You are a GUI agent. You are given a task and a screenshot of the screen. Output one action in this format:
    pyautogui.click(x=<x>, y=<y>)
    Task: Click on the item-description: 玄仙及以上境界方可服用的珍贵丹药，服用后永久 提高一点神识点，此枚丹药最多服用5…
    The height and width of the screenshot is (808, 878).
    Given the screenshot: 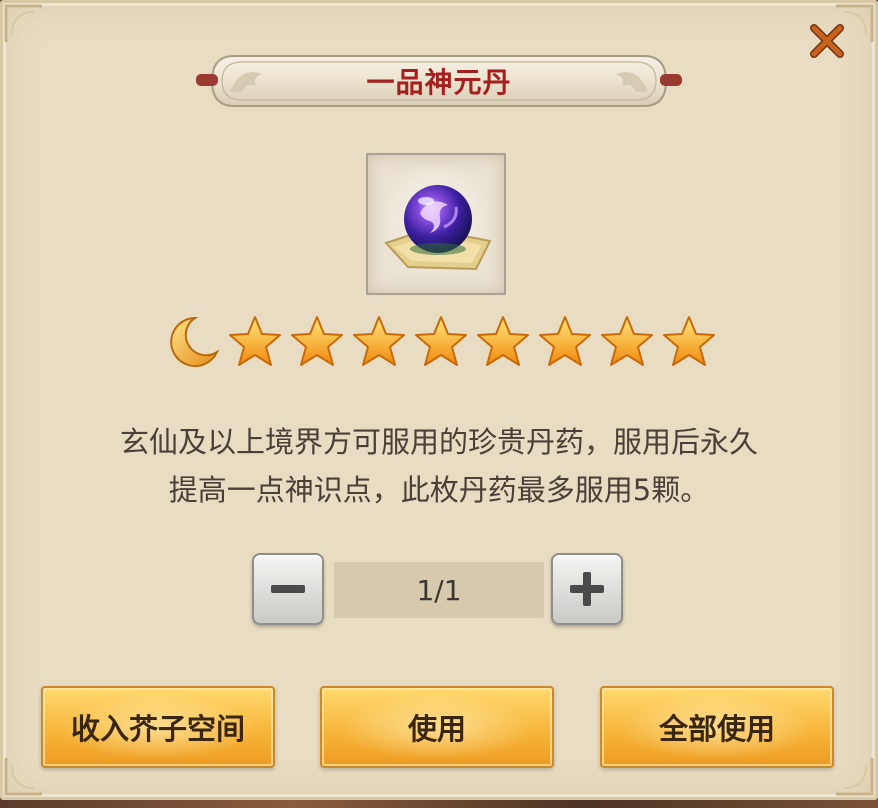 What is the action you would take?
    pyautogui.click(x=439, y=466)
    